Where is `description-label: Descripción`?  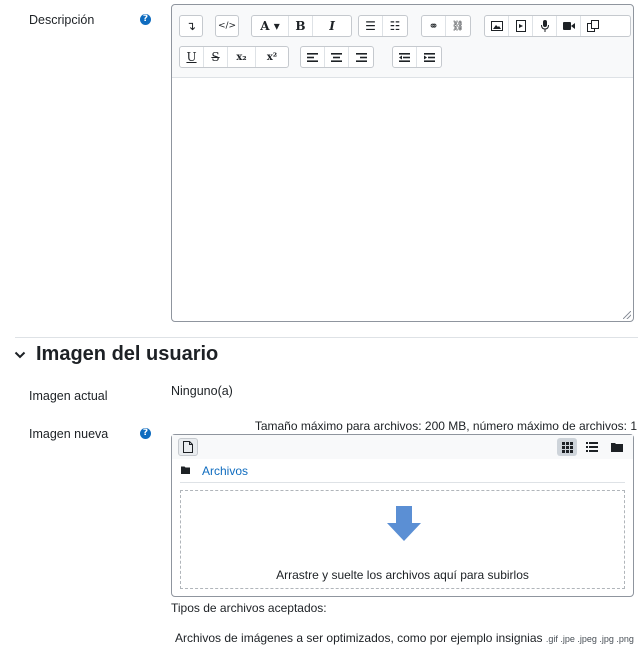
description-label: Descripción is located at coordinates (62, 20).